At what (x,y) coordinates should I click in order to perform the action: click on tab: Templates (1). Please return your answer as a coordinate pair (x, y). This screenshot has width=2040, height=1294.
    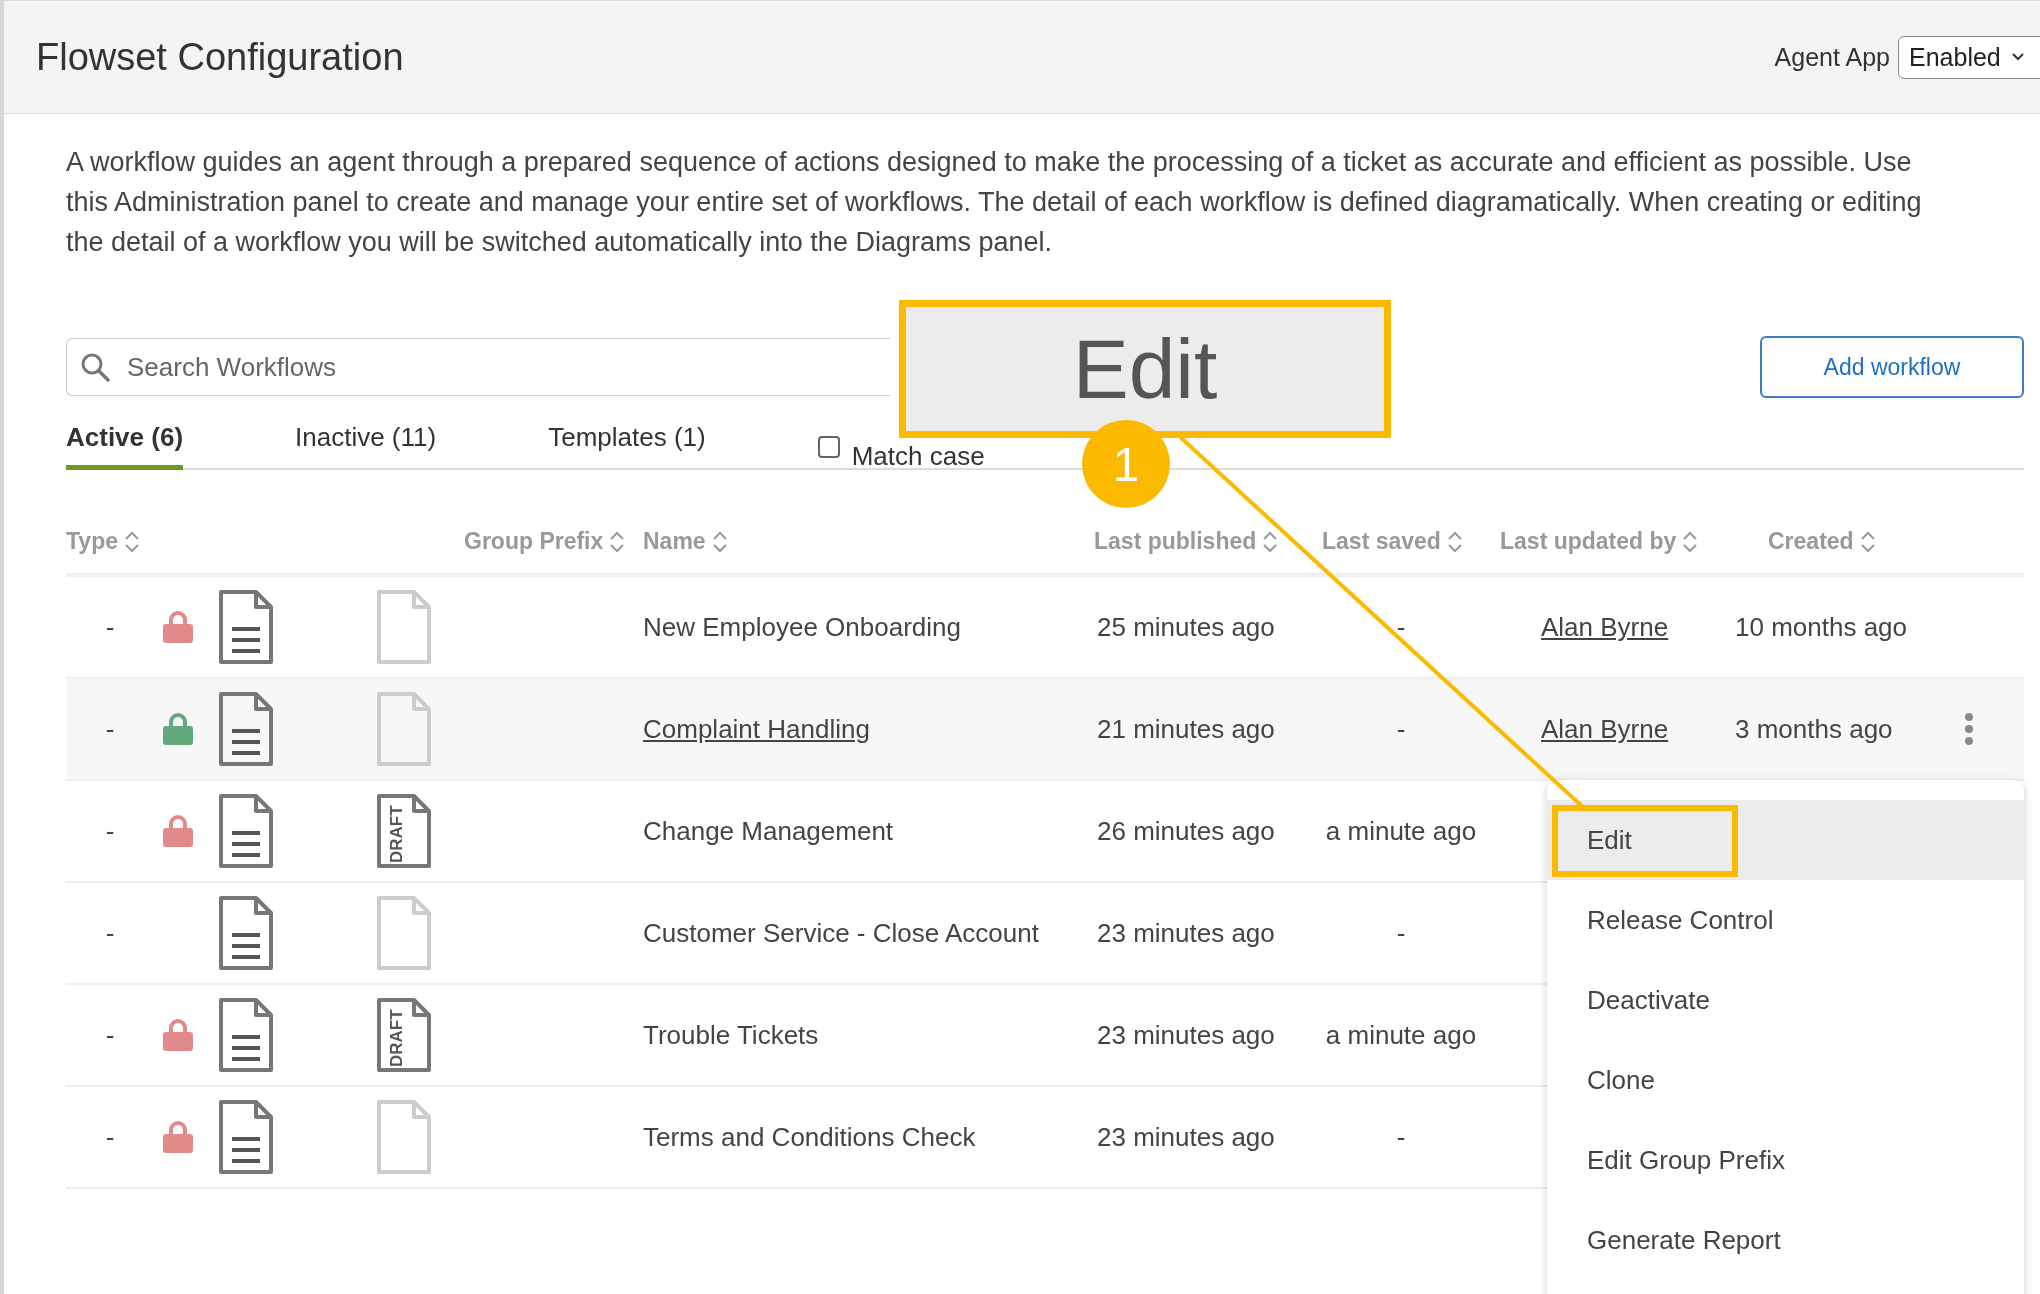
    Looking at the image, I should click on (627, 446).